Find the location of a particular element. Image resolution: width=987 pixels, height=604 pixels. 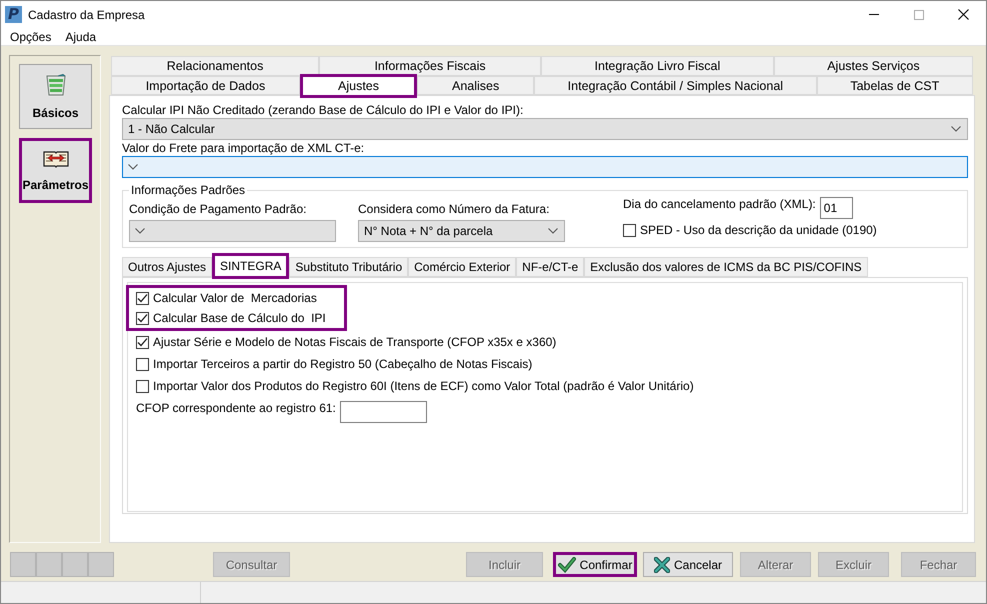

action-button: Confirmar is located at coordinates (595, 564).